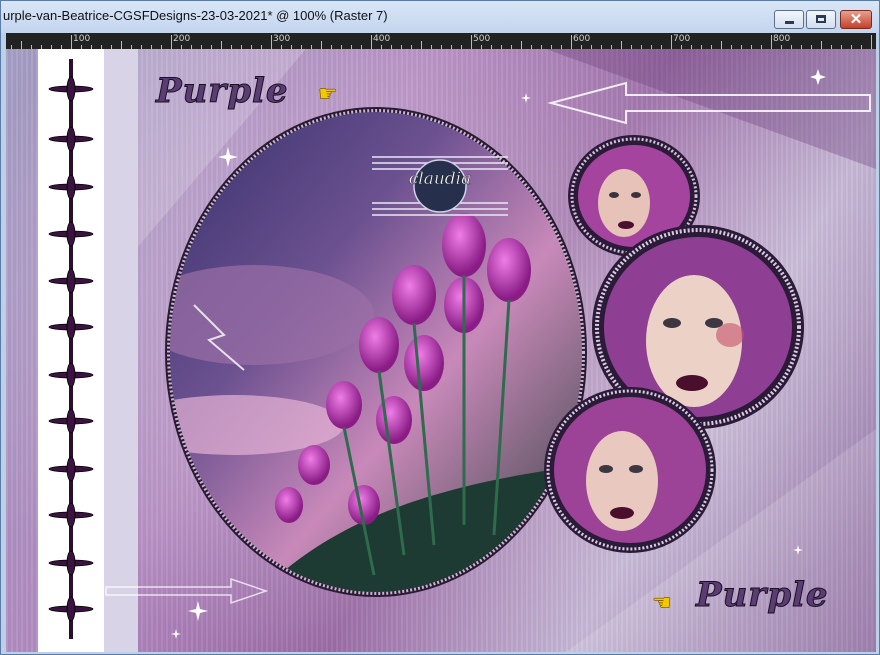 This screenshot has height=655, width=880. I want to click on minimize-button, so click(789, 19).